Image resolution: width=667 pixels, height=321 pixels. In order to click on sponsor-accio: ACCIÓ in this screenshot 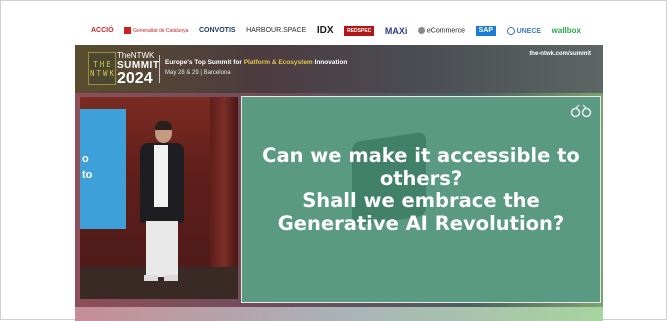, I will do `click(102, 30)`.